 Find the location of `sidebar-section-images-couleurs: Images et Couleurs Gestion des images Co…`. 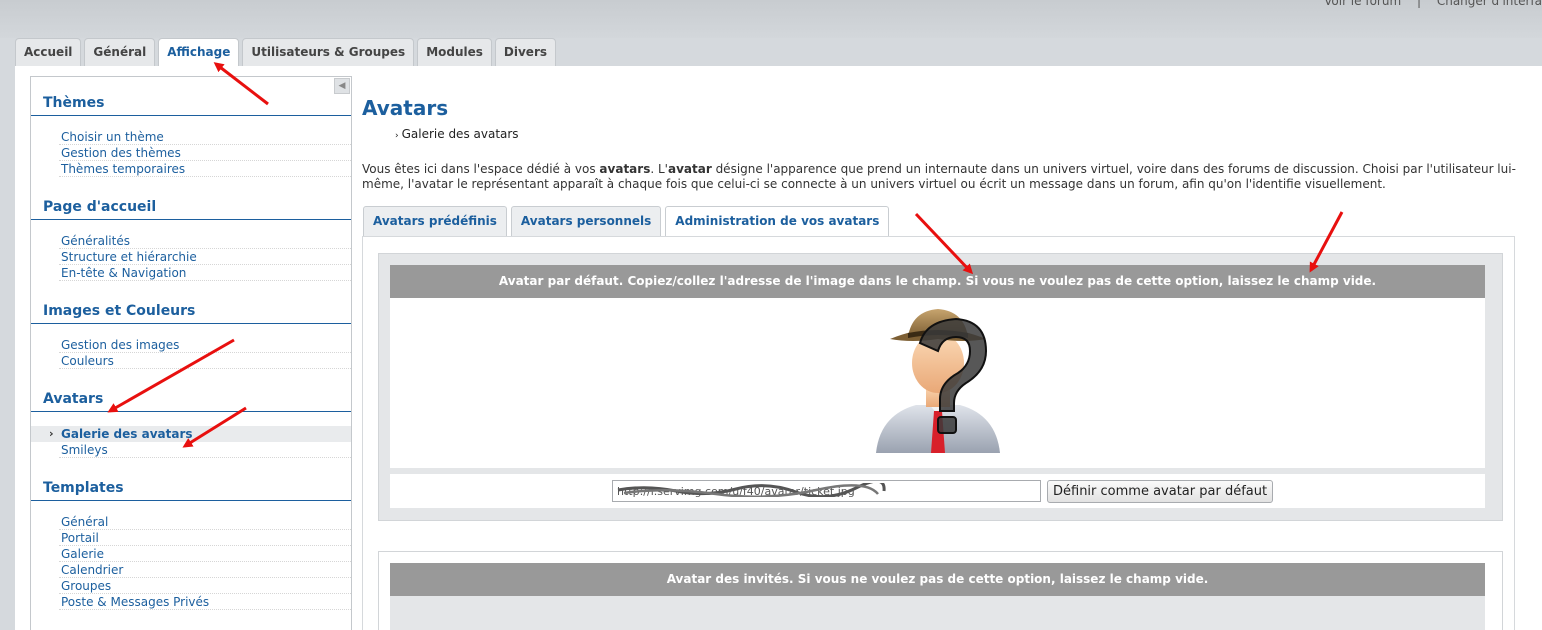

sidebar-section-images-couleurs: Images et Couleurs Gestion des images Co… is located at coordinates (191, 325).